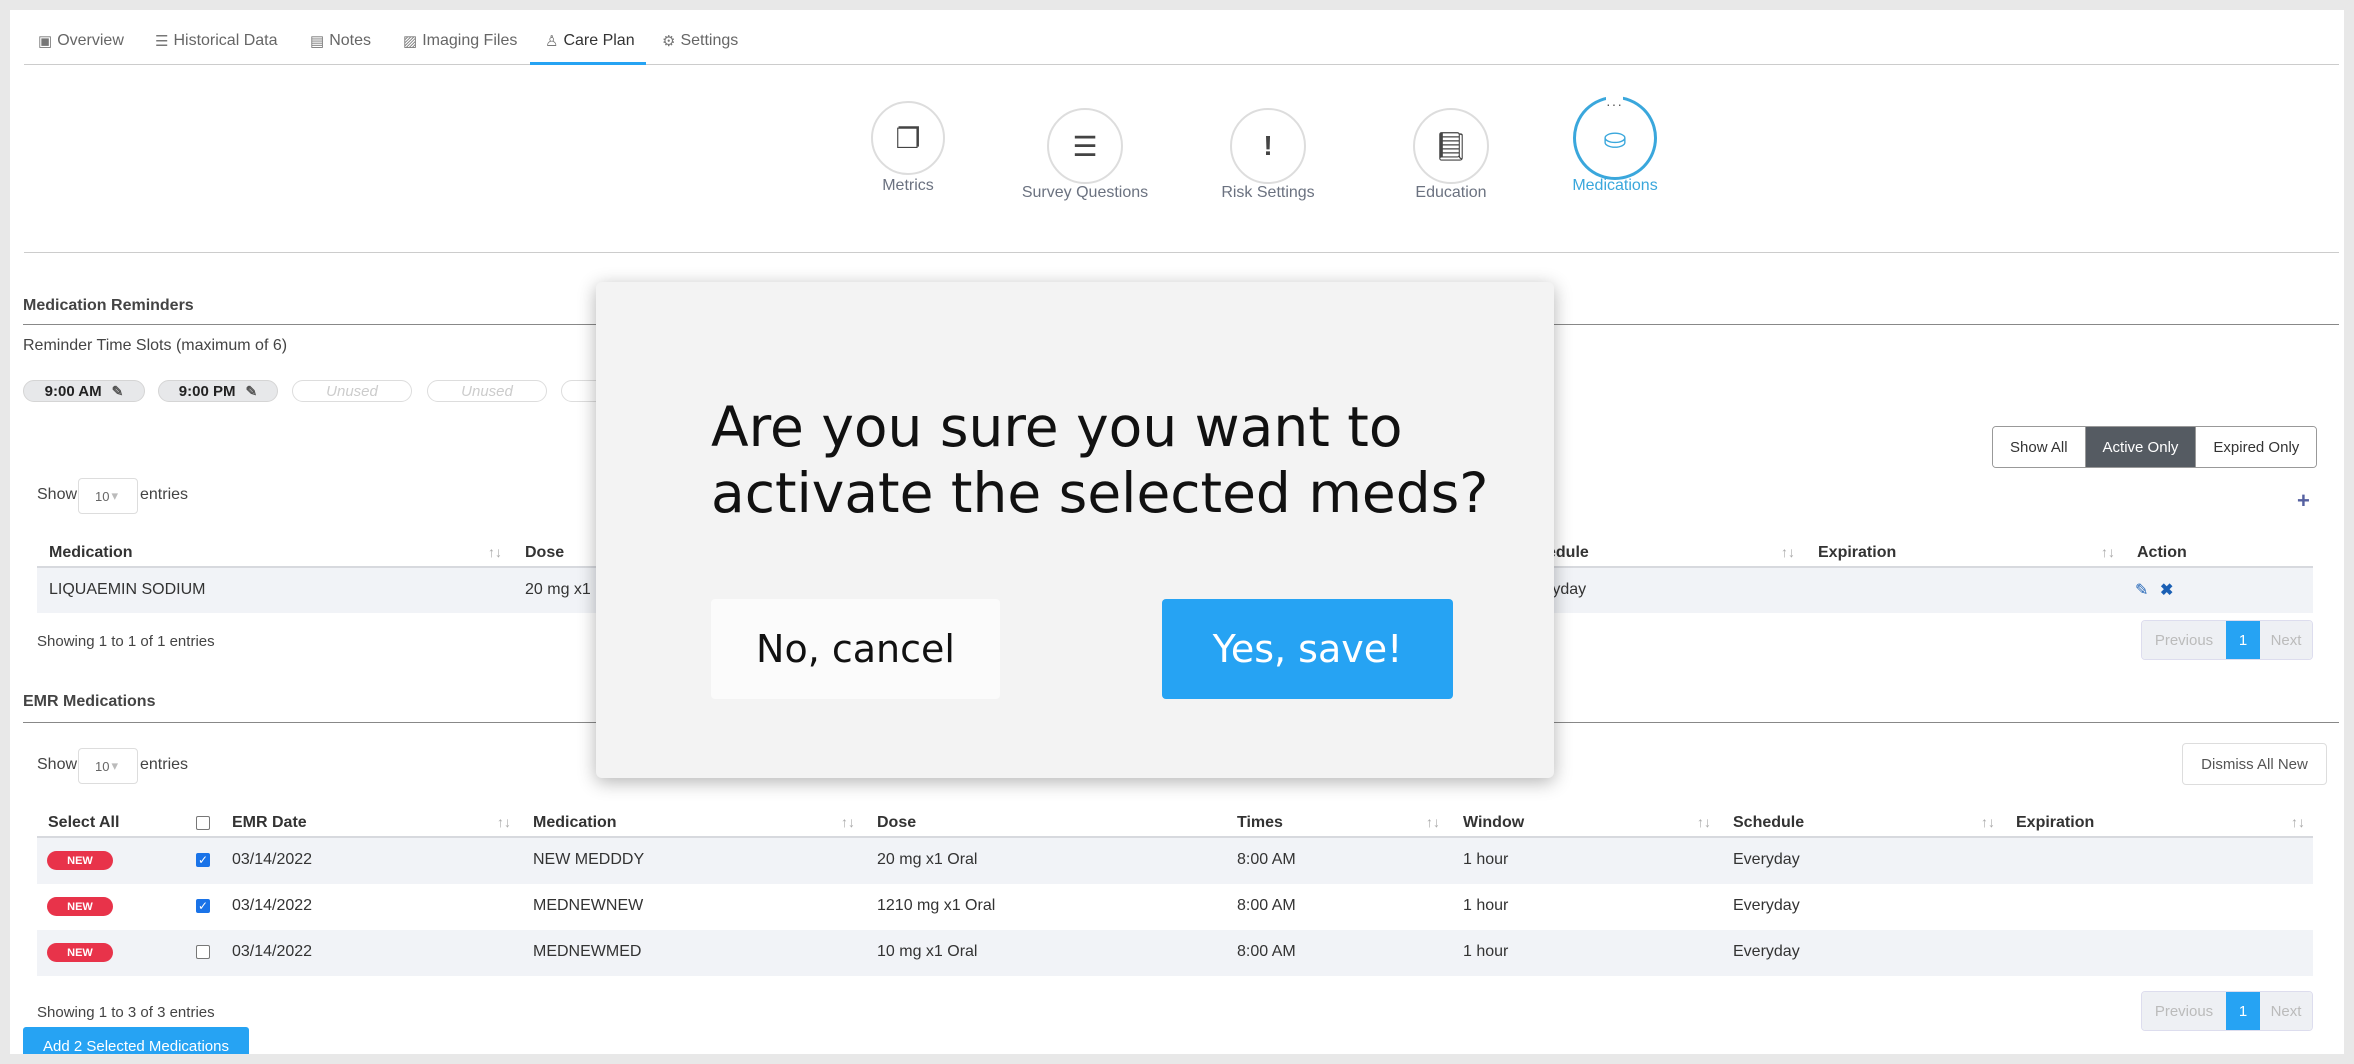 Image resolution: width=2354 pixels, height=1064 pixels. Describe the element at coordinates (340, 41) in the screenshot. I see `tab-notes: ▤ Notes` at that location.